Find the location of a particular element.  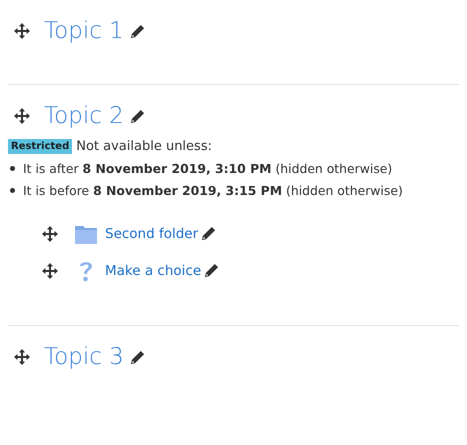

activity-link: Make a choice is located at coordinates (153, 270).